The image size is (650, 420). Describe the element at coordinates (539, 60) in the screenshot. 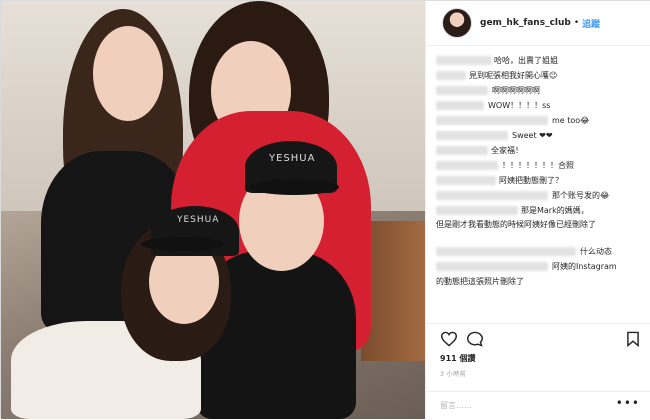

I see `comment: 哈哈，出賣了姐姐` at that location.